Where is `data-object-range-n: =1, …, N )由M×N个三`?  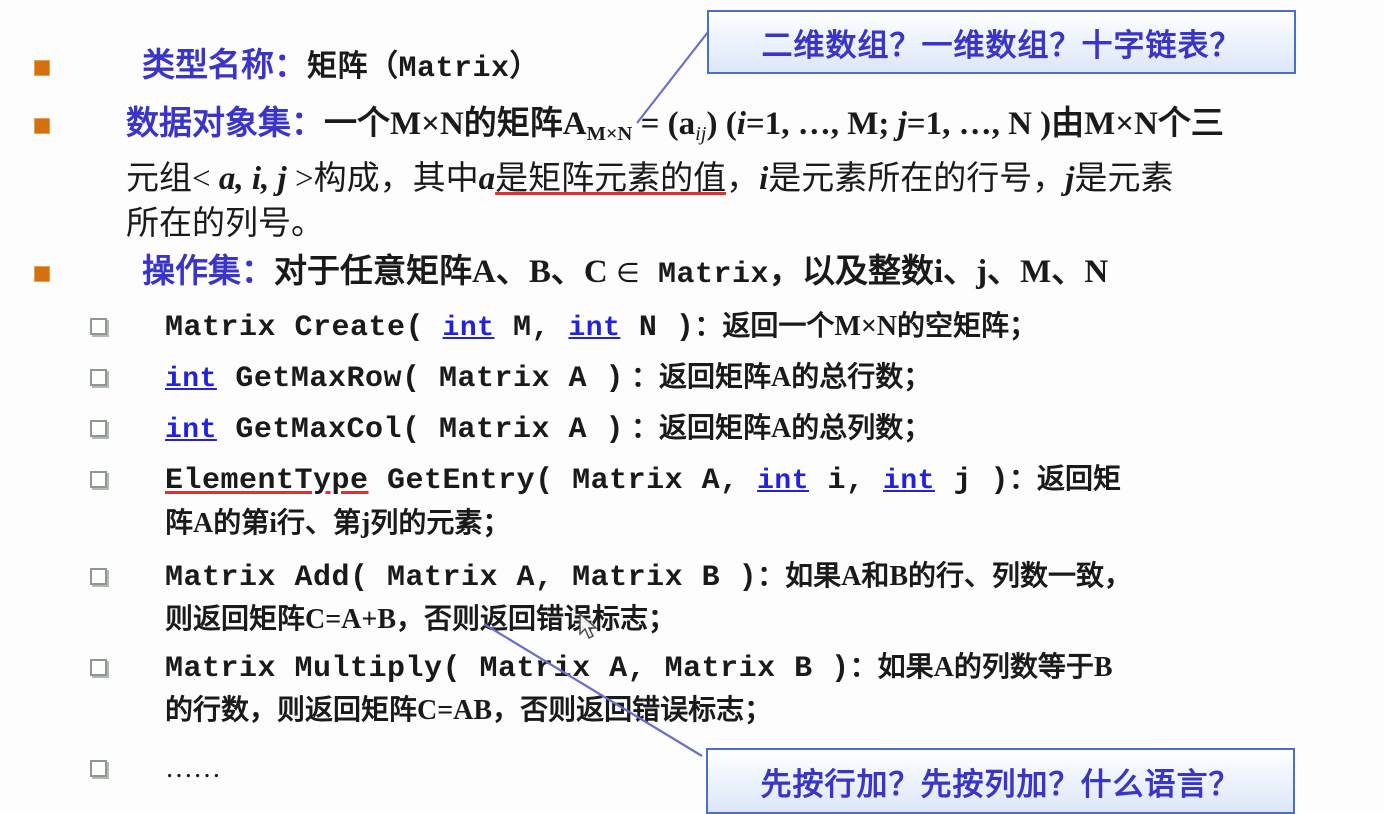
data-object-range-n: =1, …, N )由M×N个三 is located at coordinates (1065, 124).